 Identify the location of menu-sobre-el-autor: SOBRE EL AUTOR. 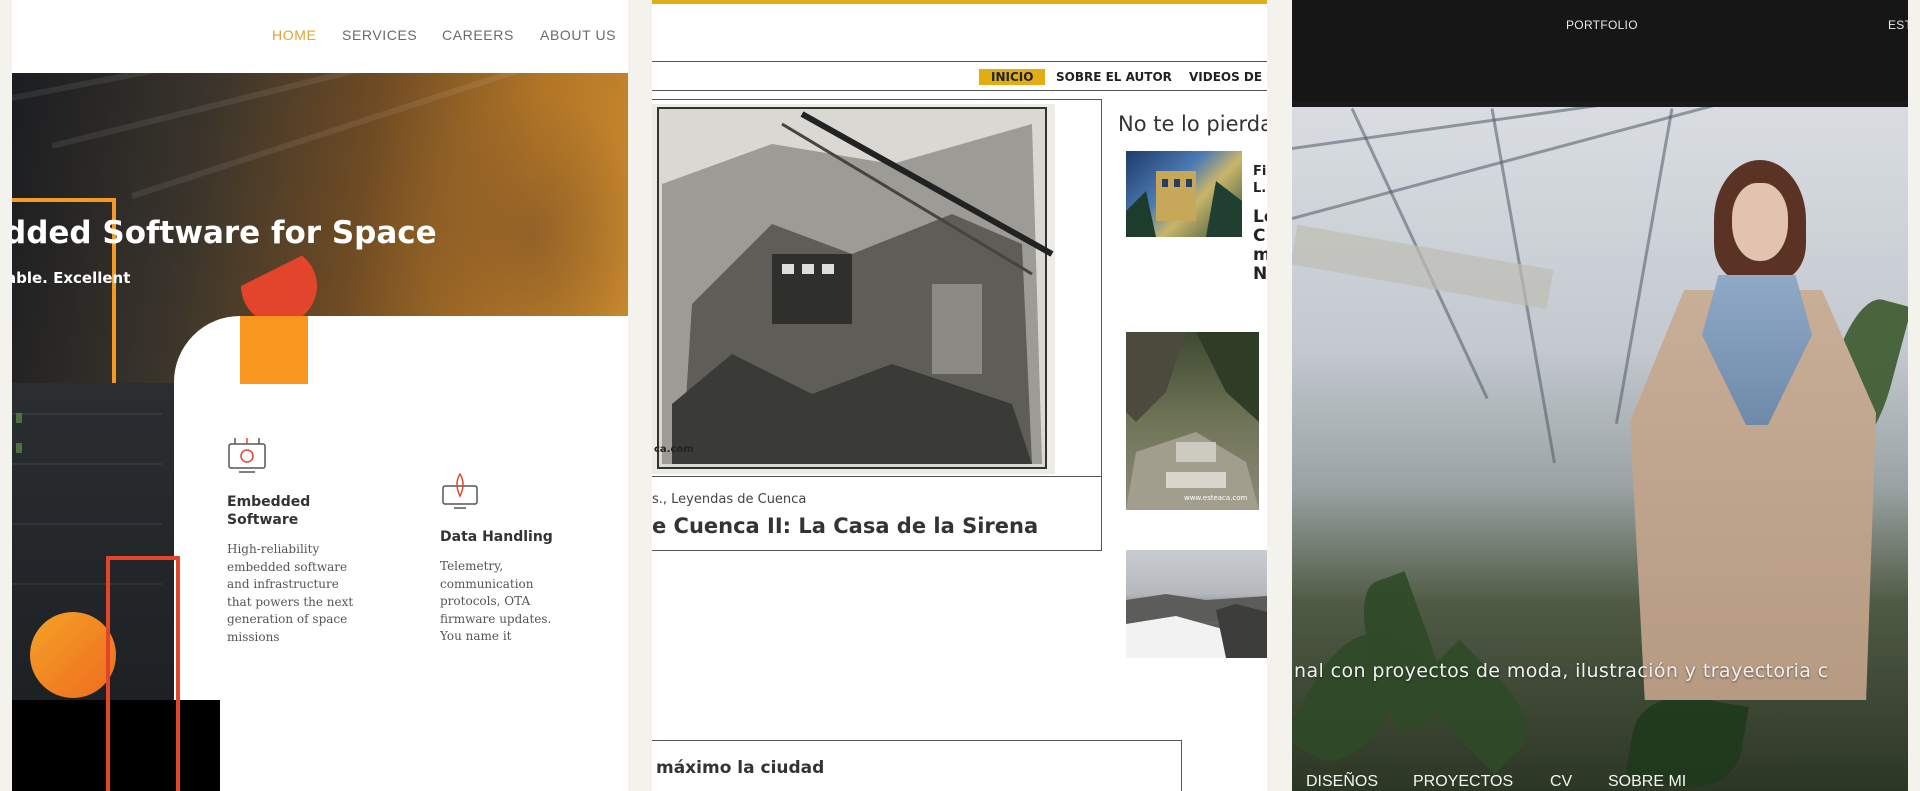
(1114, 77).